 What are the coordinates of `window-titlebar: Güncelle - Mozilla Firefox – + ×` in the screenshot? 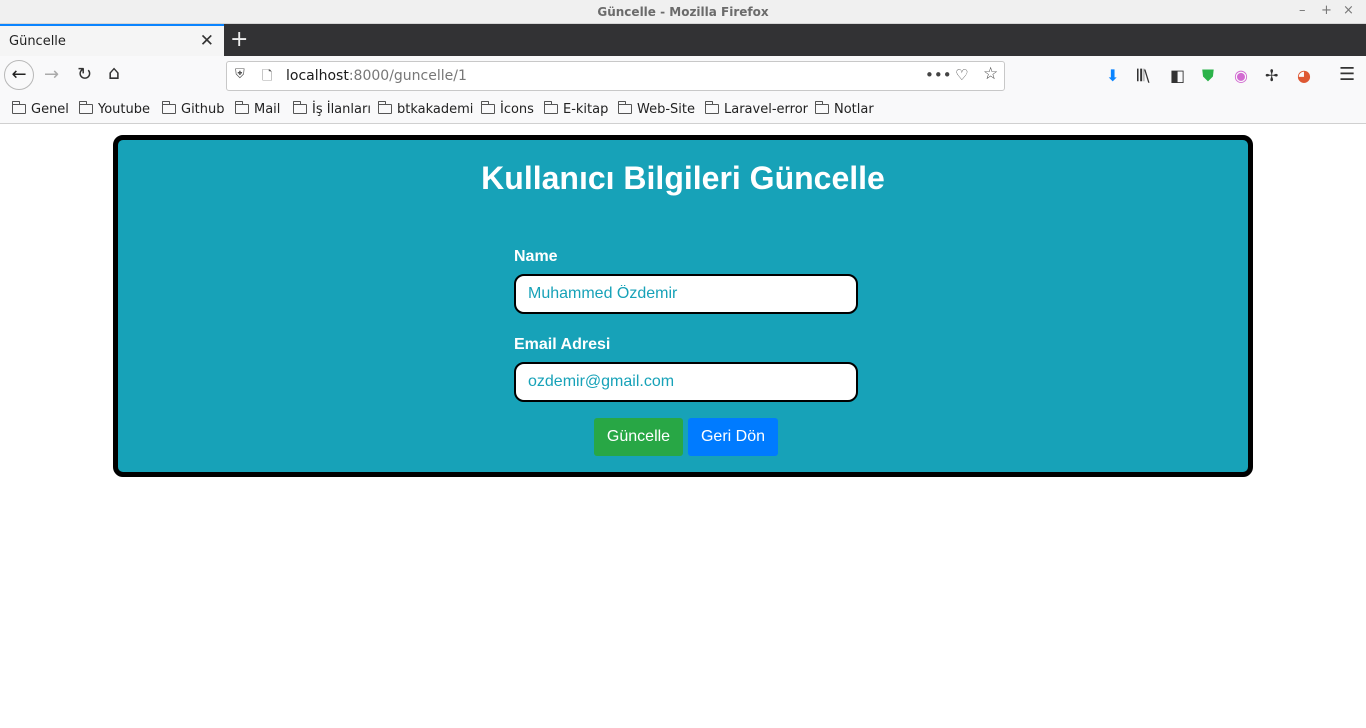 It's located at (683, 12).